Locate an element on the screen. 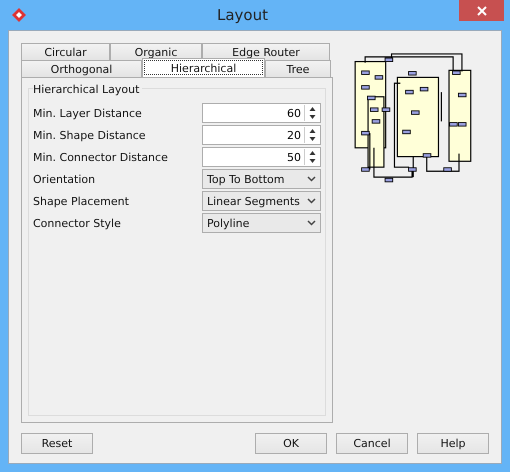 The width and height of the screenshot is (510, 472). tab: Tree is located at coordinates (298, 68).